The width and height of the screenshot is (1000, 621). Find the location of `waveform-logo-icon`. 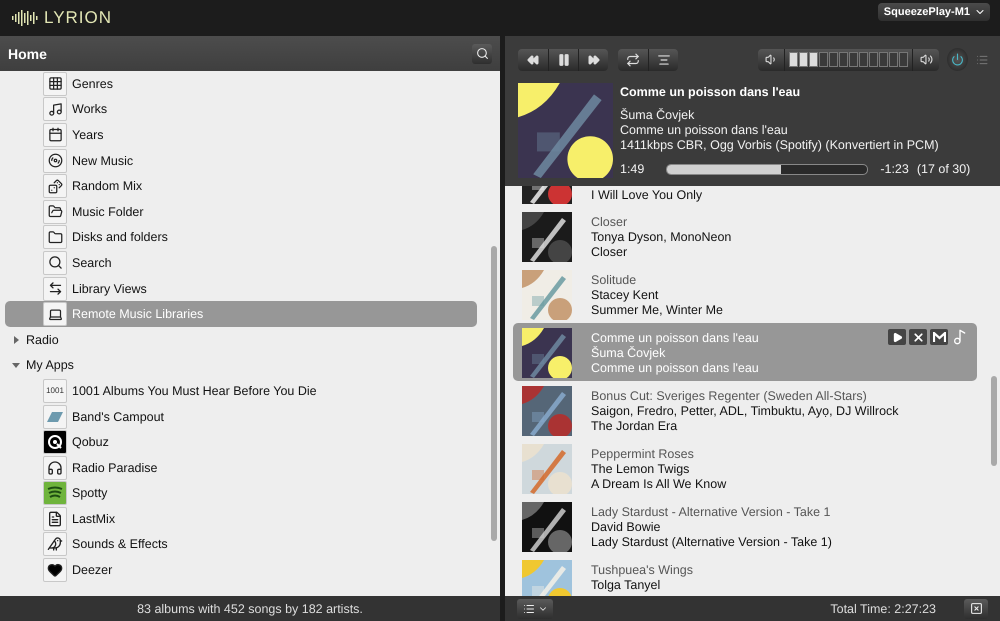

waveform-logo-icon is located at coordinates (25, 18).